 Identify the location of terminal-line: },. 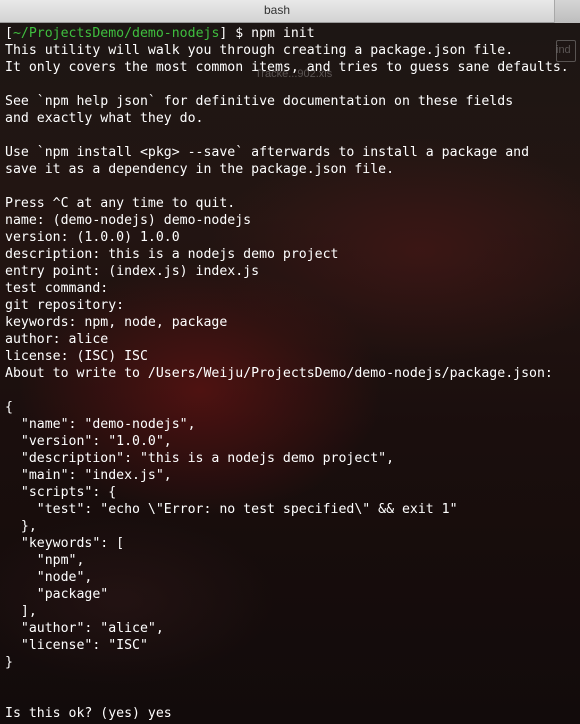
(21, 526).